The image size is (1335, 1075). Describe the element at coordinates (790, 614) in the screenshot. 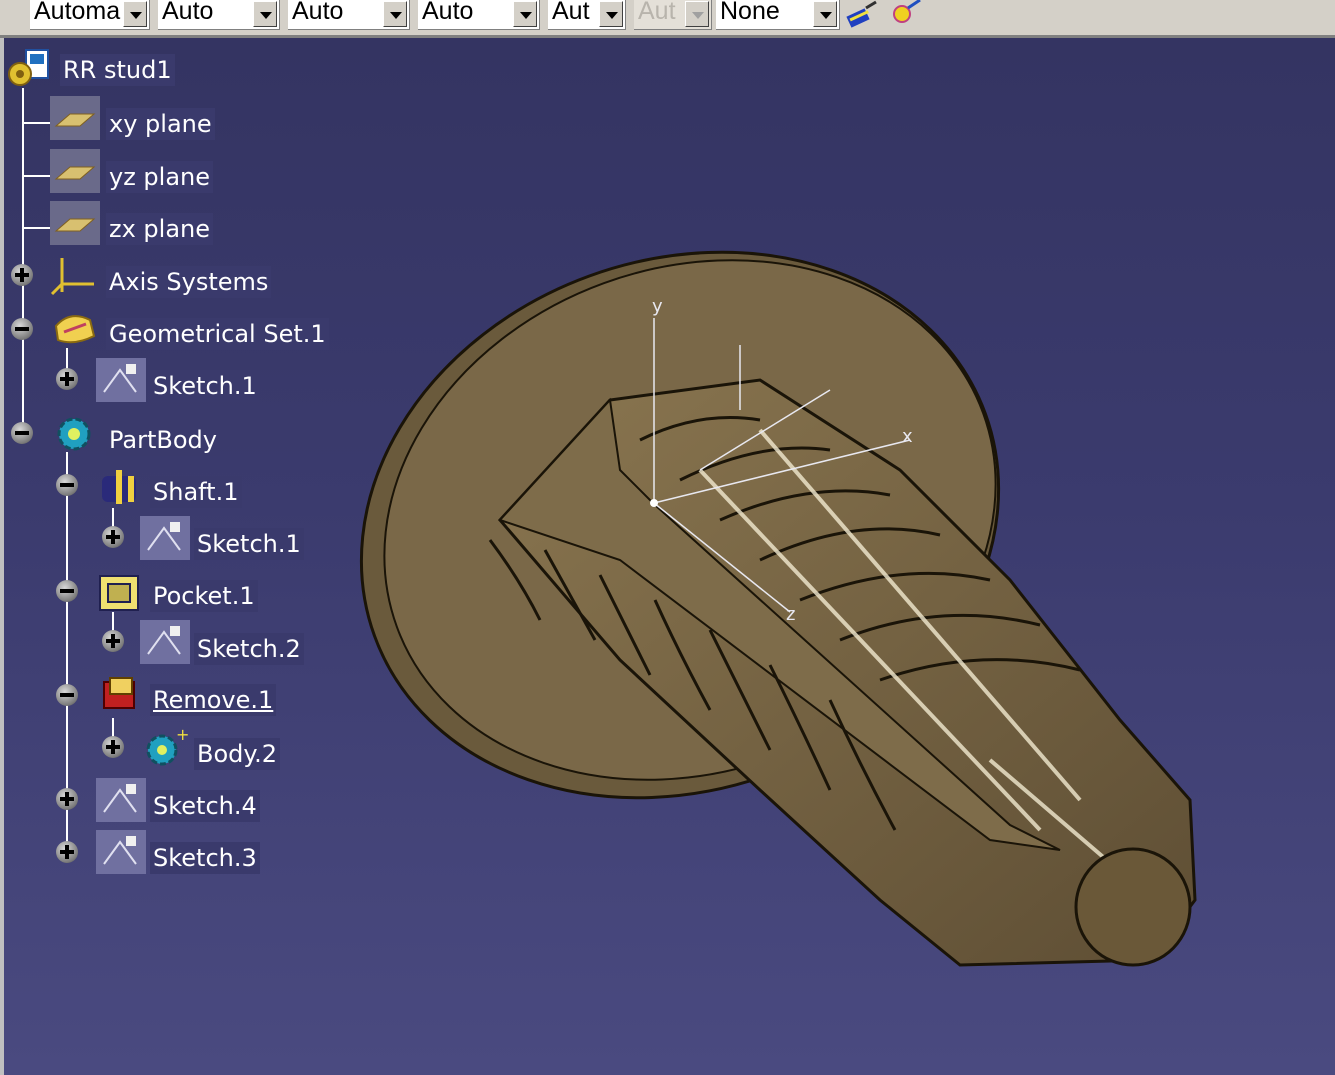

I see `axis-label-z: z` at that location.